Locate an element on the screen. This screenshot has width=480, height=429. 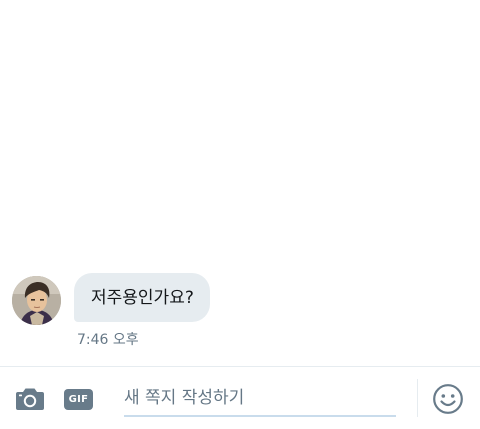
gif-icon: GIF is located at coordinates (78, 399).